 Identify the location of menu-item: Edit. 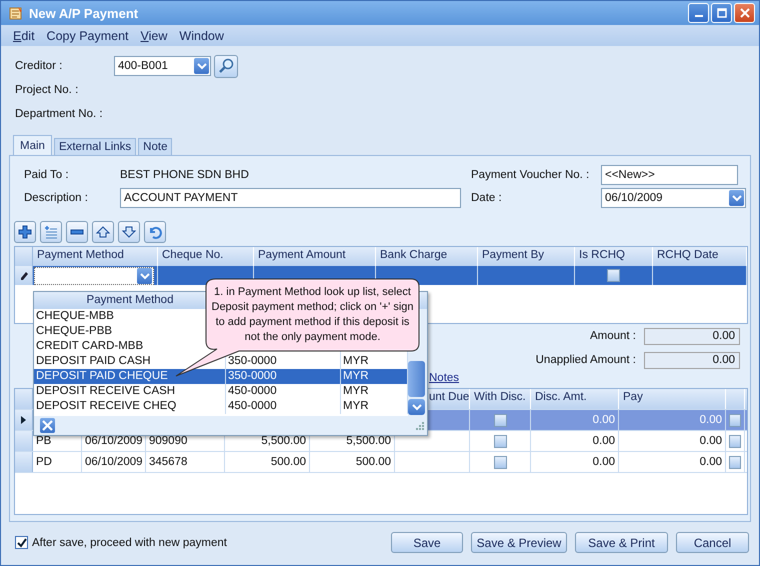
(24, 35).